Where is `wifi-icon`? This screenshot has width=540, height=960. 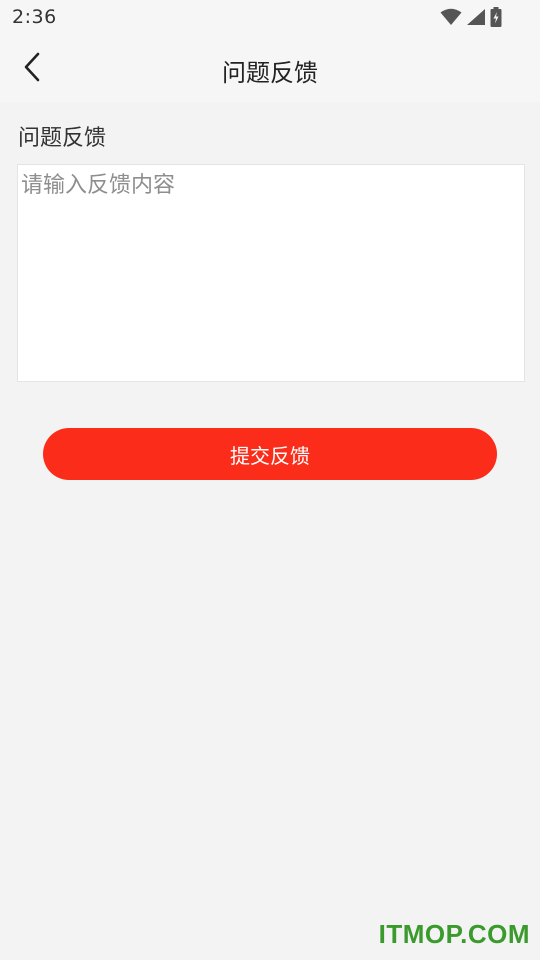
wifi-icon is located at coordinates (451, 17).